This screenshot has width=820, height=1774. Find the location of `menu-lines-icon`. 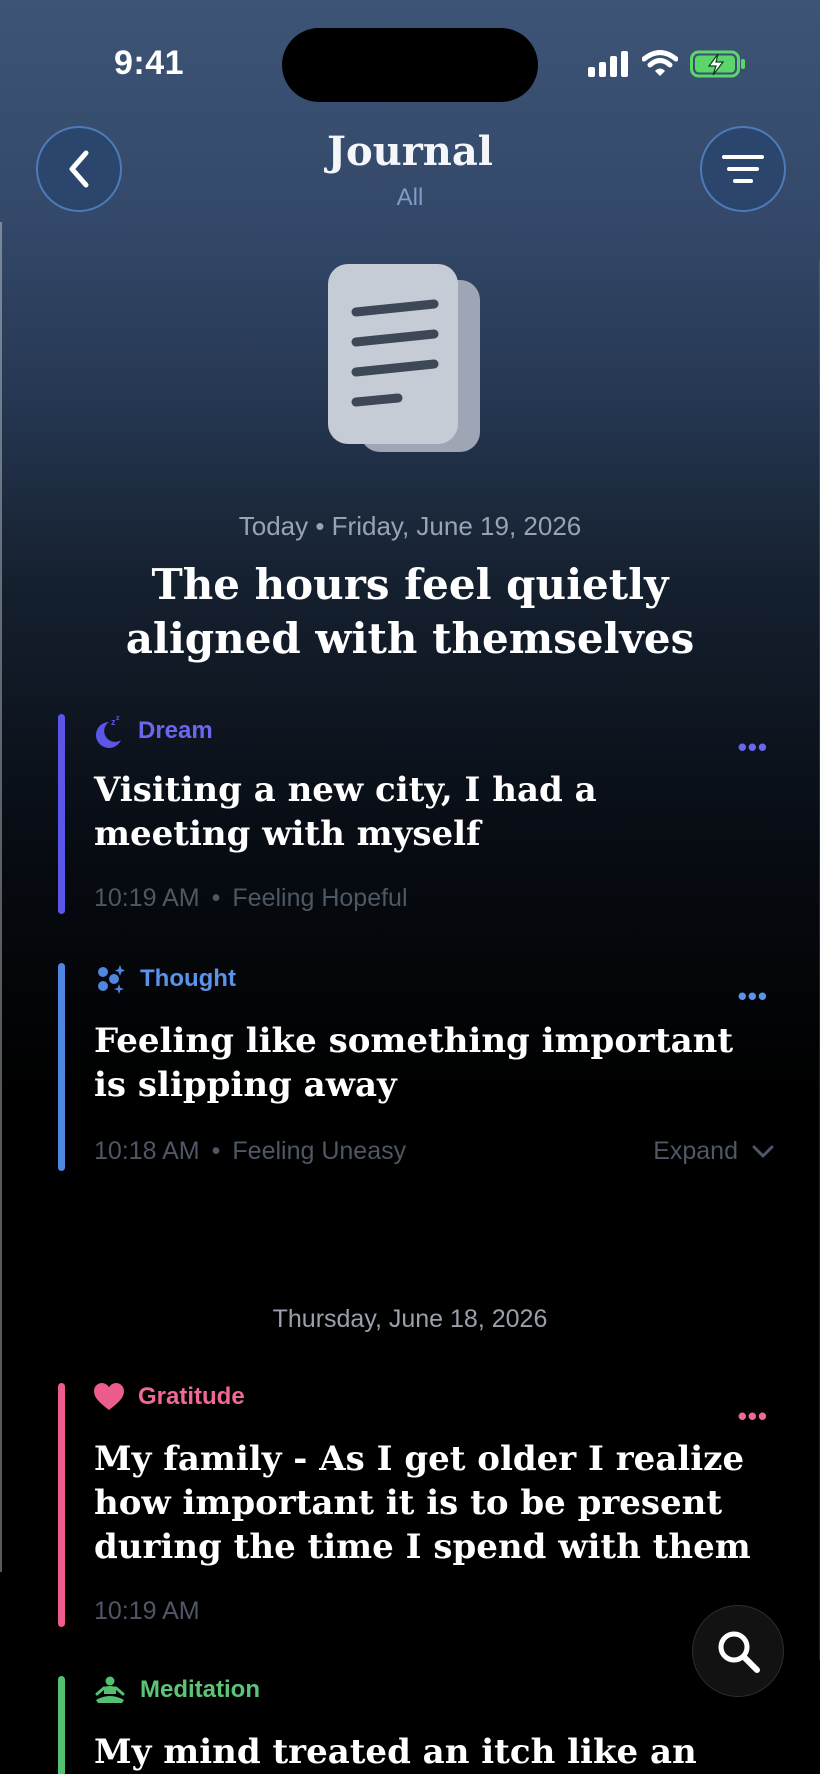

menu-lines-icon is located at coordinates (743, 169).